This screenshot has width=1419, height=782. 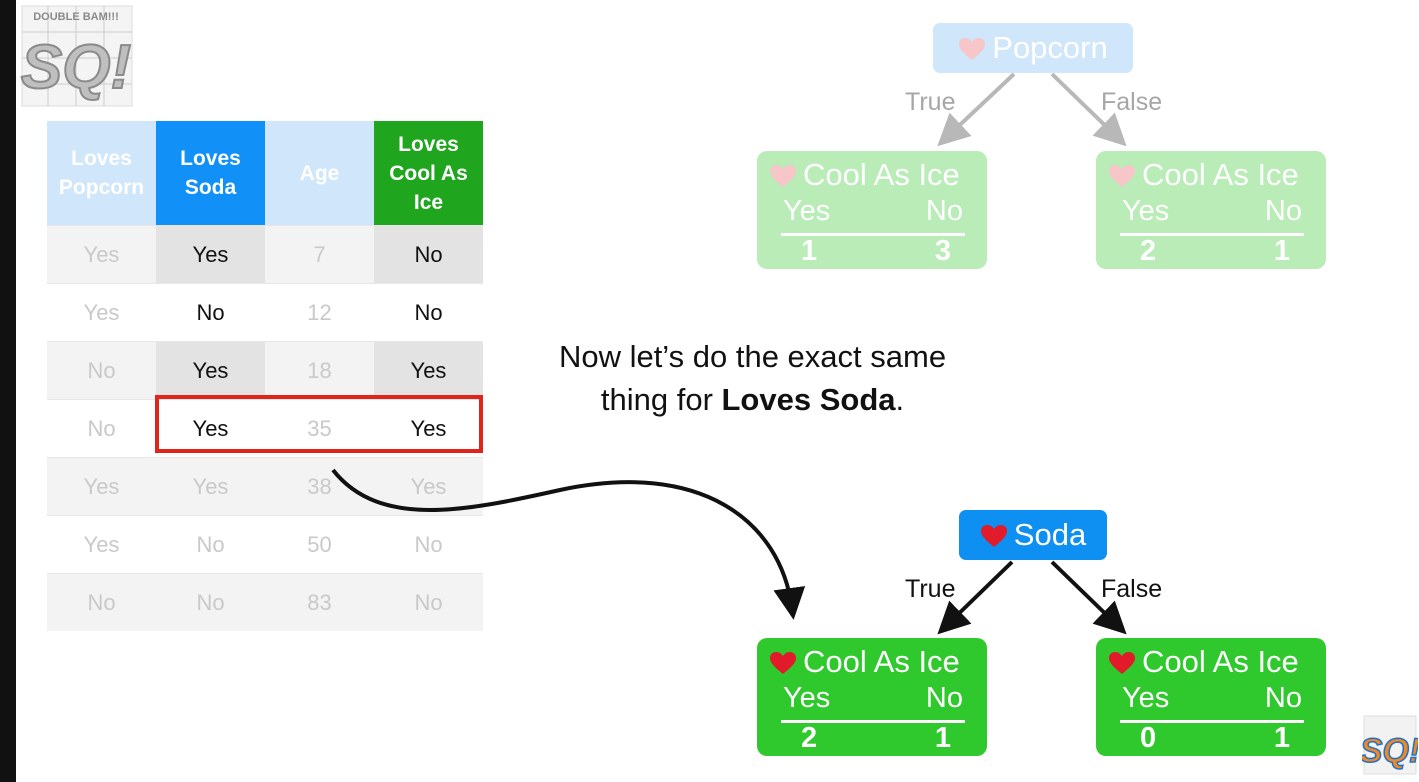 What do you see at coordinates (1148, 738) in the screenshot?
I see `leaf-yes-count: 0` at bounding box center [1148, 738].